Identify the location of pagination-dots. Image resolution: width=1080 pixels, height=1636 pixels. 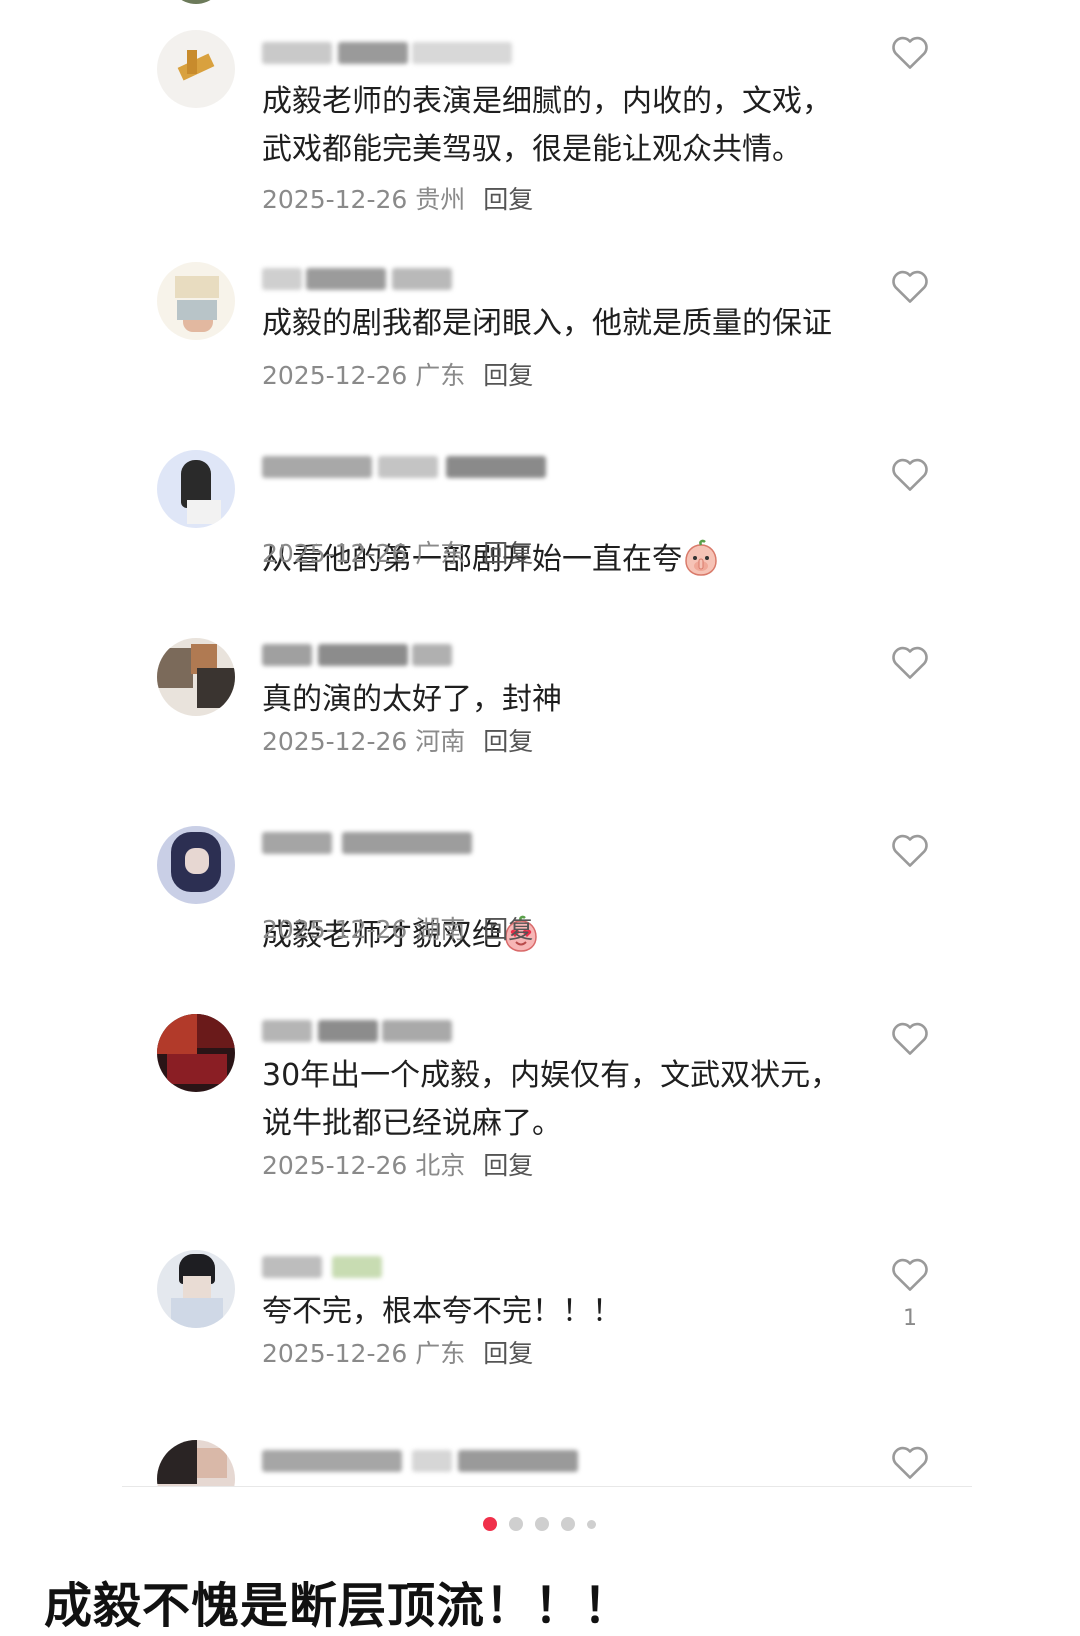
(539, 1524).